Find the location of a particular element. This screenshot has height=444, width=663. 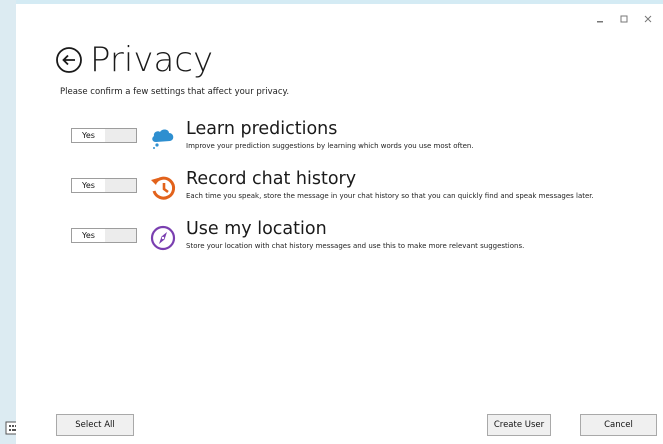

setting-title: Learn predictions is located at coordinates (262, 129).